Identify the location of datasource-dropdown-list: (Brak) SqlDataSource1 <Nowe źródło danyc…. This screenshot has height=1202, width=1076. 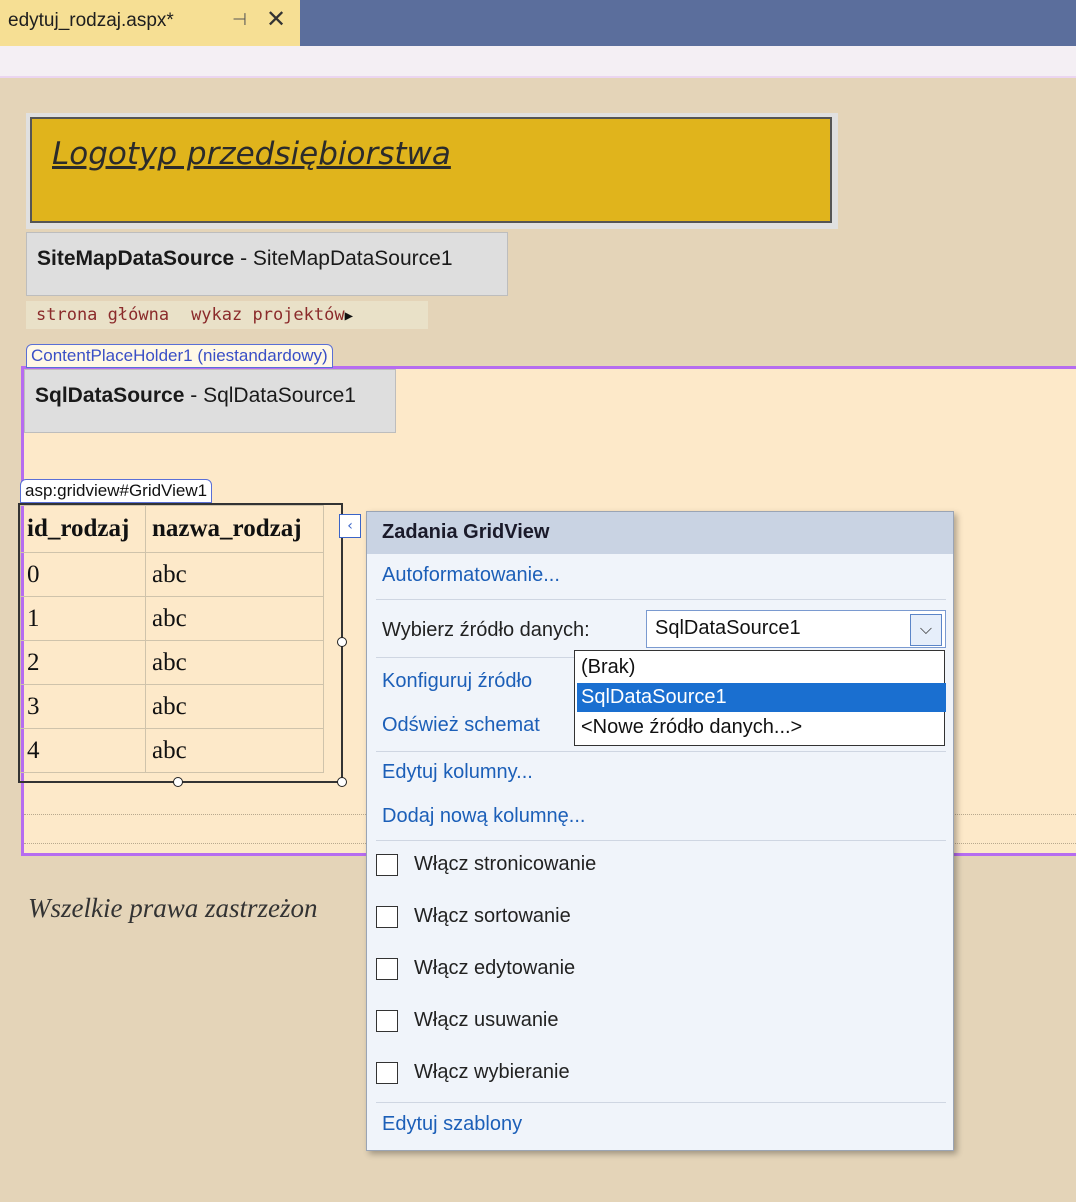
(760, 698).